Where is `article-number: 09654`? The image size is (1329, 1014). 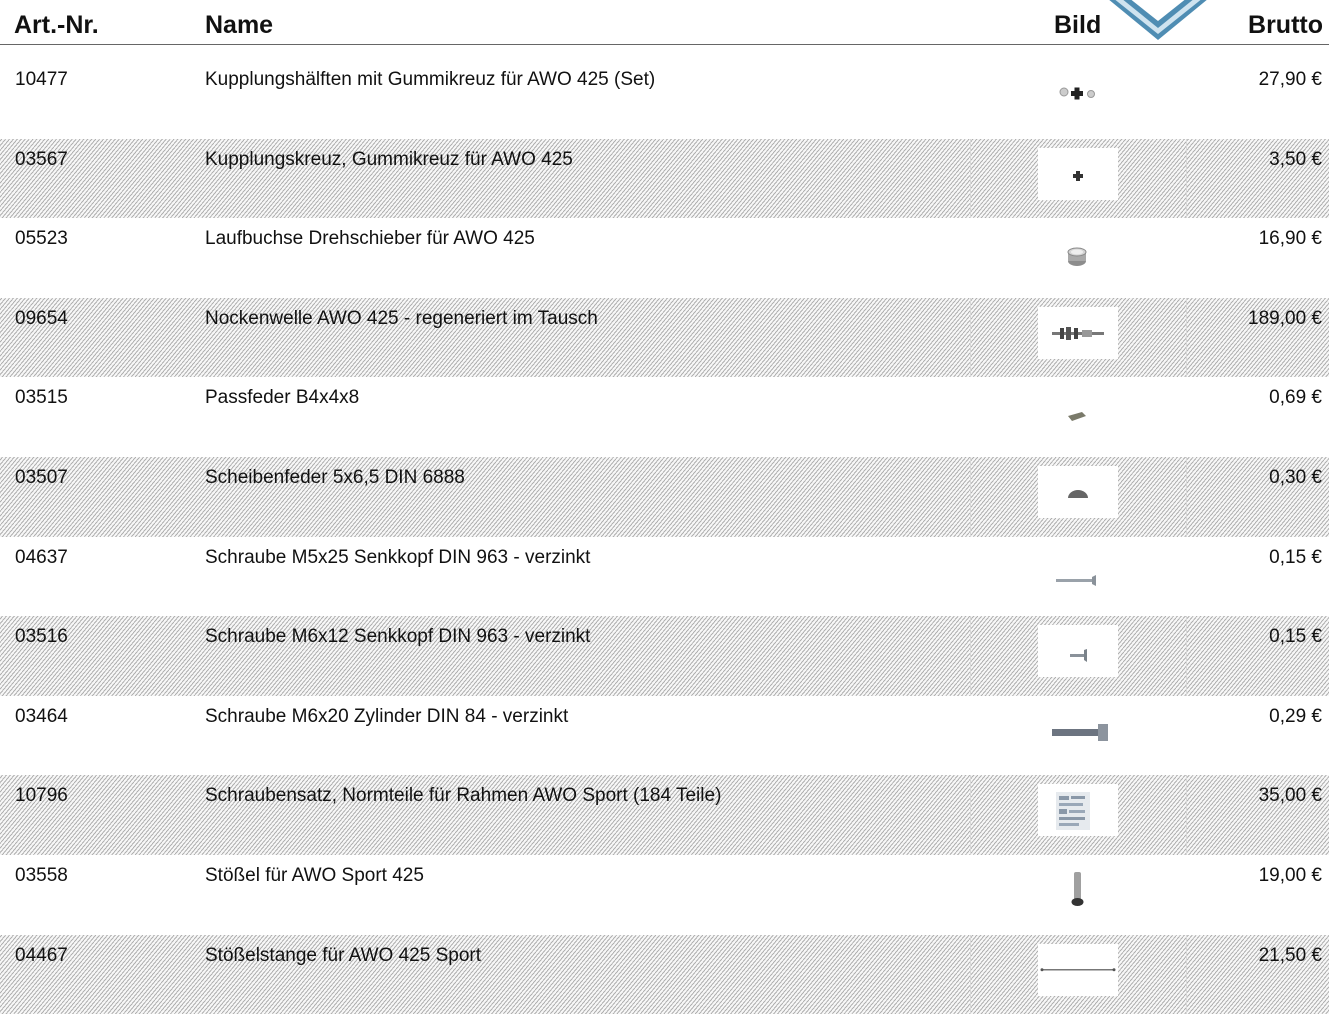
article-number: 09654 is located at coordinates (41, 318).